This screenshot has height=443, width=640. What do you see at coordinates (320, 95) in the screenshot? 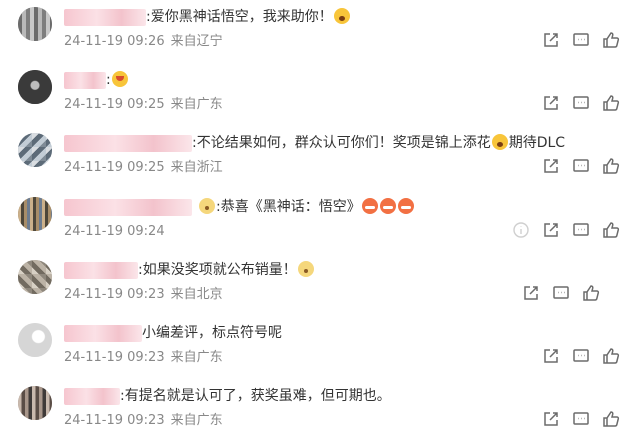
I see `comment-item: : 24-11-19 09:25 来自广东` at bounding box center [320, 95].